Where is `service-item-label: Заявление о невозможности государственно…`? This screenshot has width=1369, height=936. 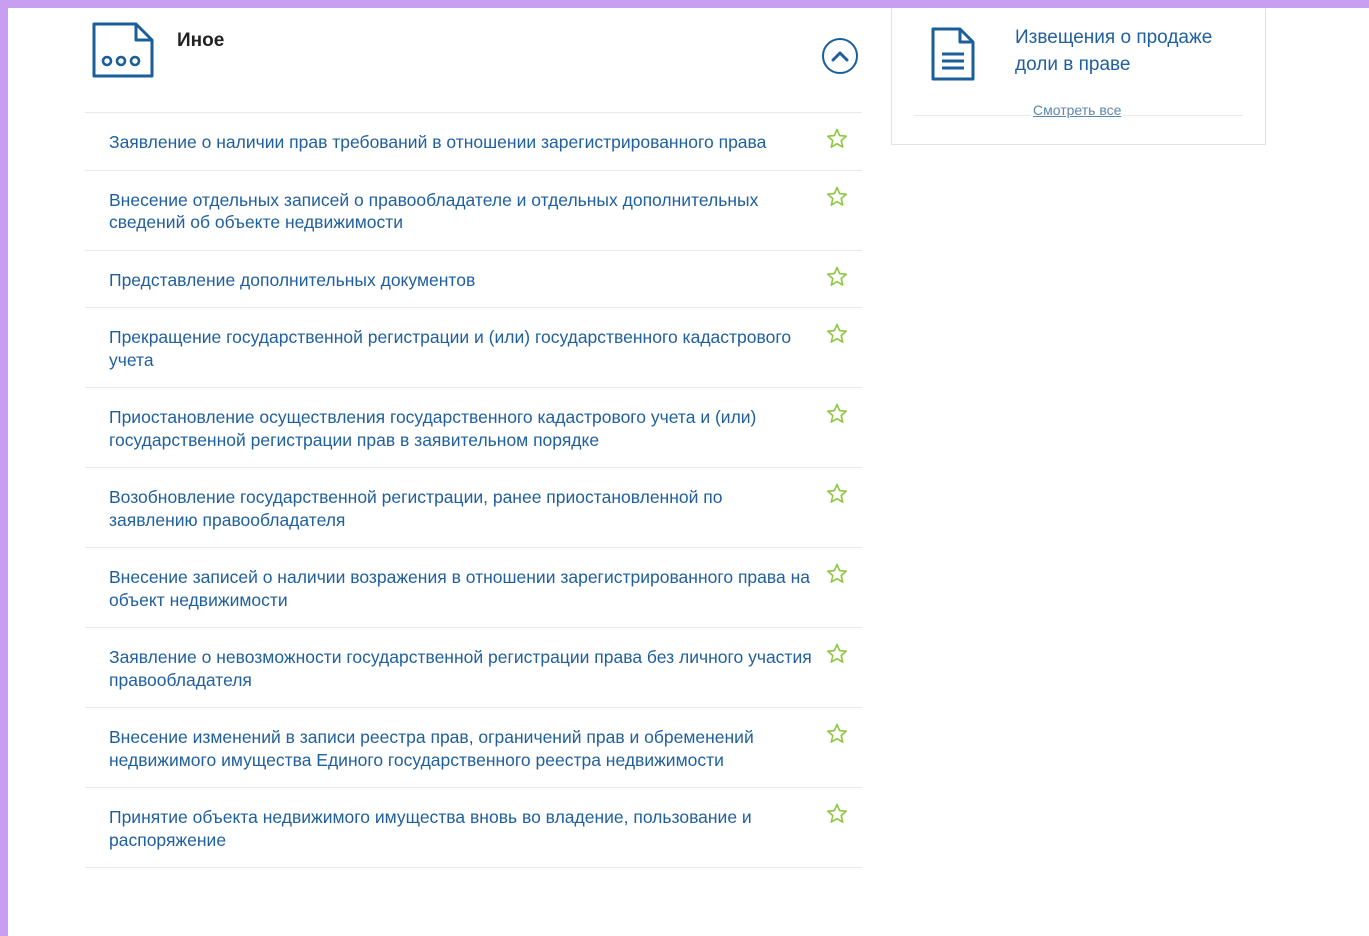
service-item-label: Заявление о невозможности государственно… is located at coordinates (460, 668).